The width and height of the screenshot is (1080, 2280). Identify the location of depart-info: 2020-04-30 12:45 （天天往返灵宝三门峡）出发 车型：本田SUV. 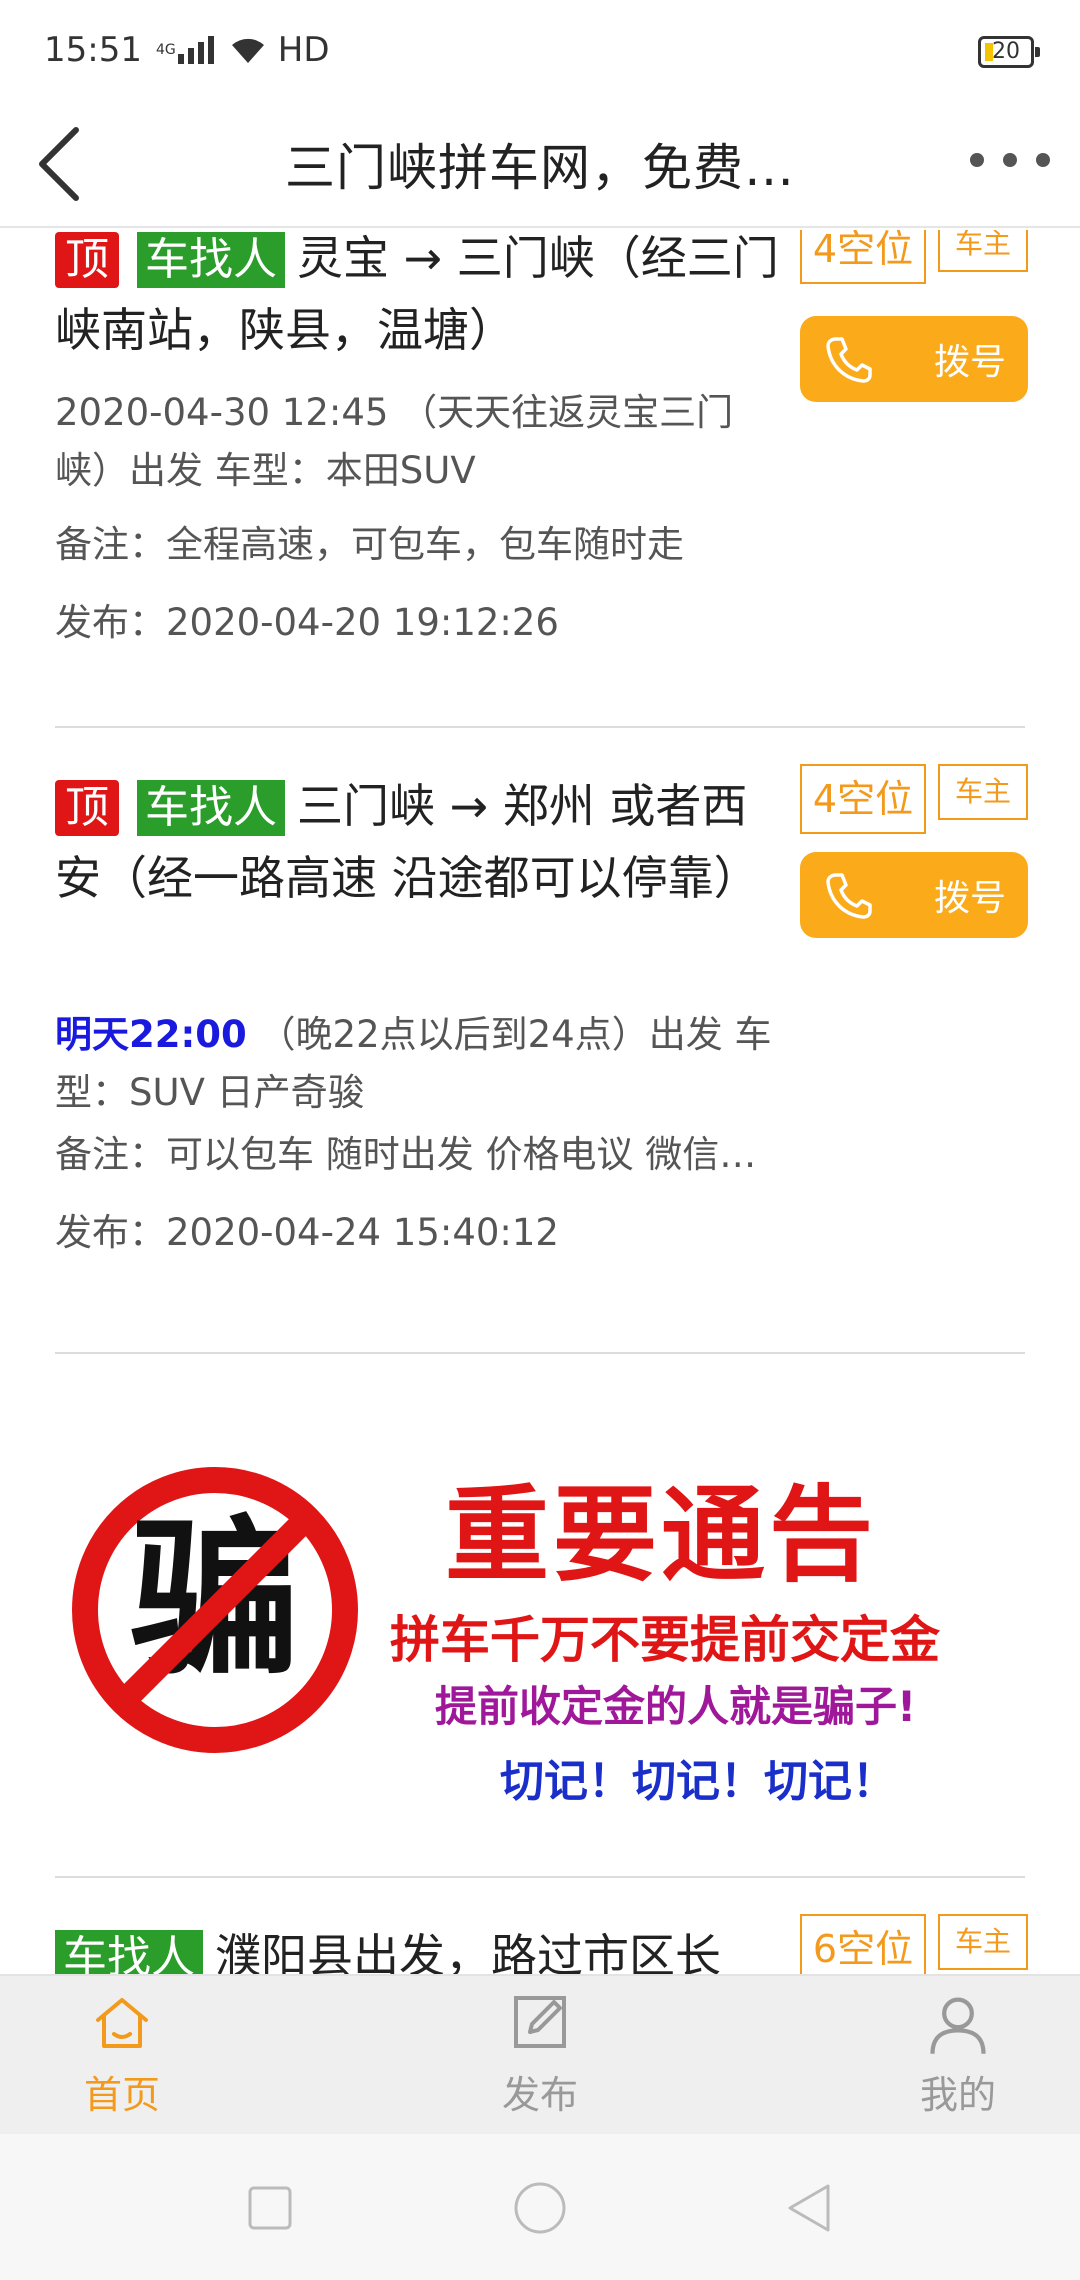
(420, 442).